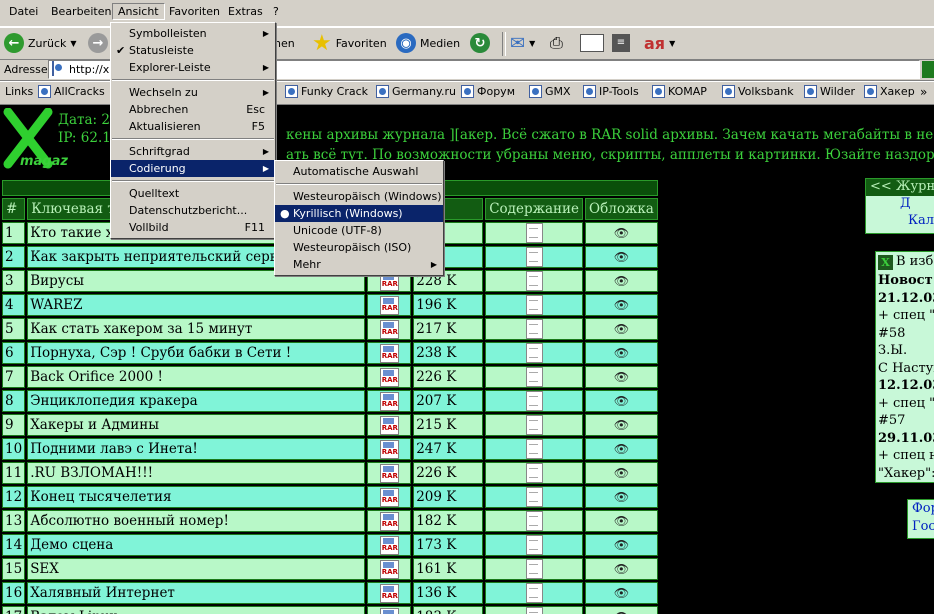 The width and height of the screenshot is (934, 614). Describe the element at coordinates (905, 262) in the screenshot. I see `add-favorites-row: X В изб` at that location.